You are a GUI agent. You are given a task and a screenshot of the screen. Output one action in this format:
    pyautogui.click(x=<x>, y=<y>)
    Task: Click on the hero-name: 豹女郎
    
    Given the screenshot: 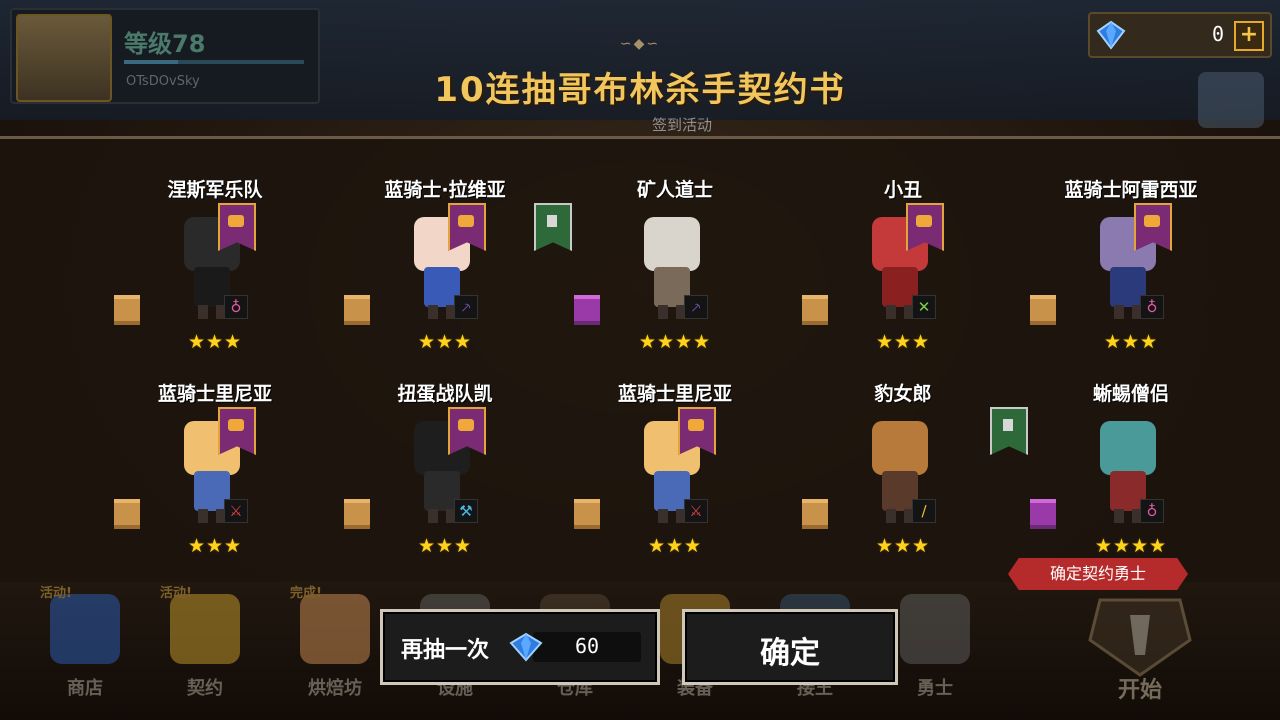 What is the action you would take?
    pyautogui.click(x=903, y=394)
    